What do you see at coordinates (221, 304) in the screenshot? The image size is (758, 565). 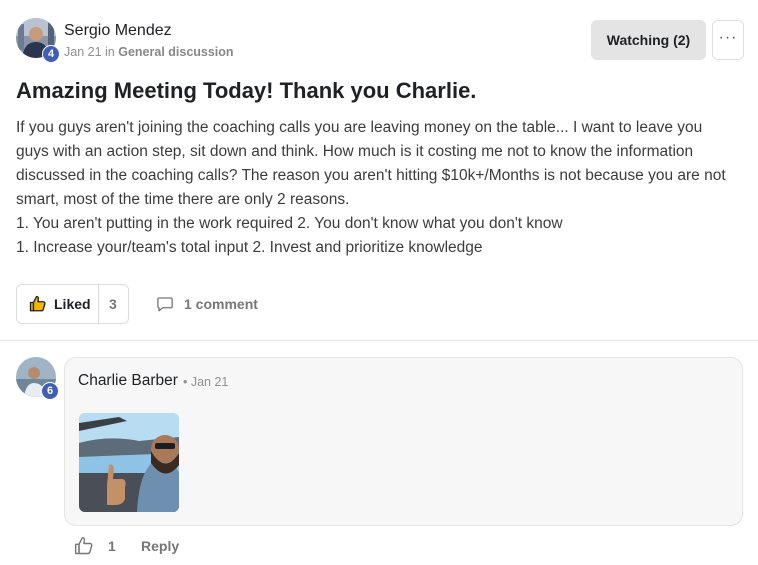 I see `comment-count-label: 1 comment` at bounding box center [221, 304].